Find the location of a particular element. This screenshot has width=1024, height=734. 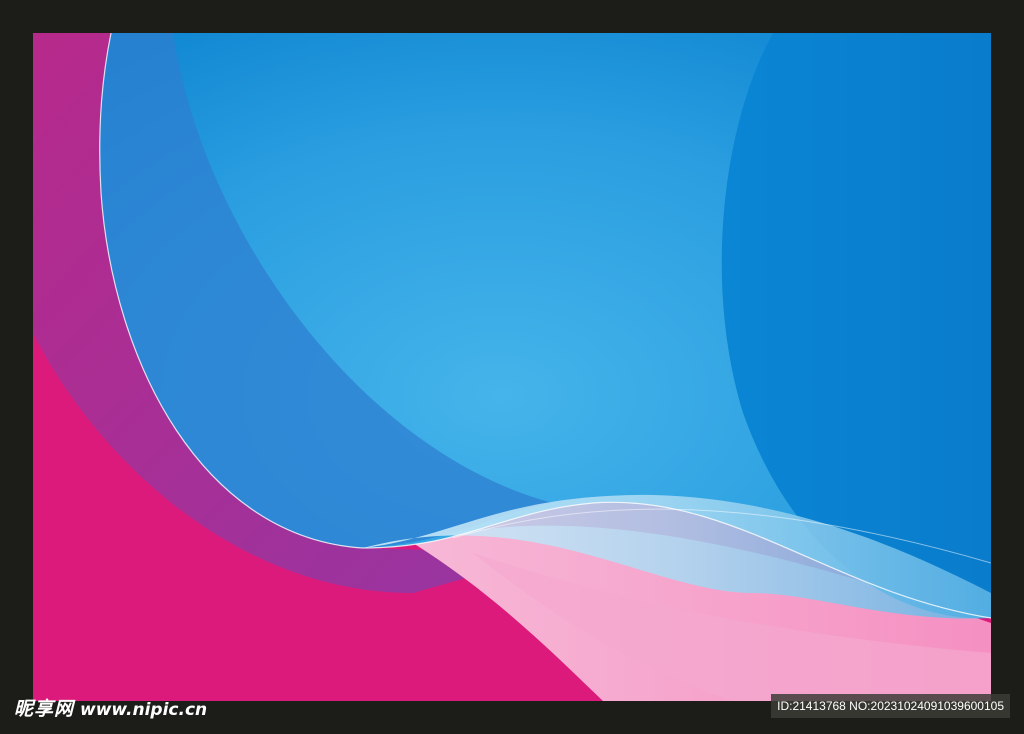

site-url: www.nipic.cn is located at coordinates (144, 710).